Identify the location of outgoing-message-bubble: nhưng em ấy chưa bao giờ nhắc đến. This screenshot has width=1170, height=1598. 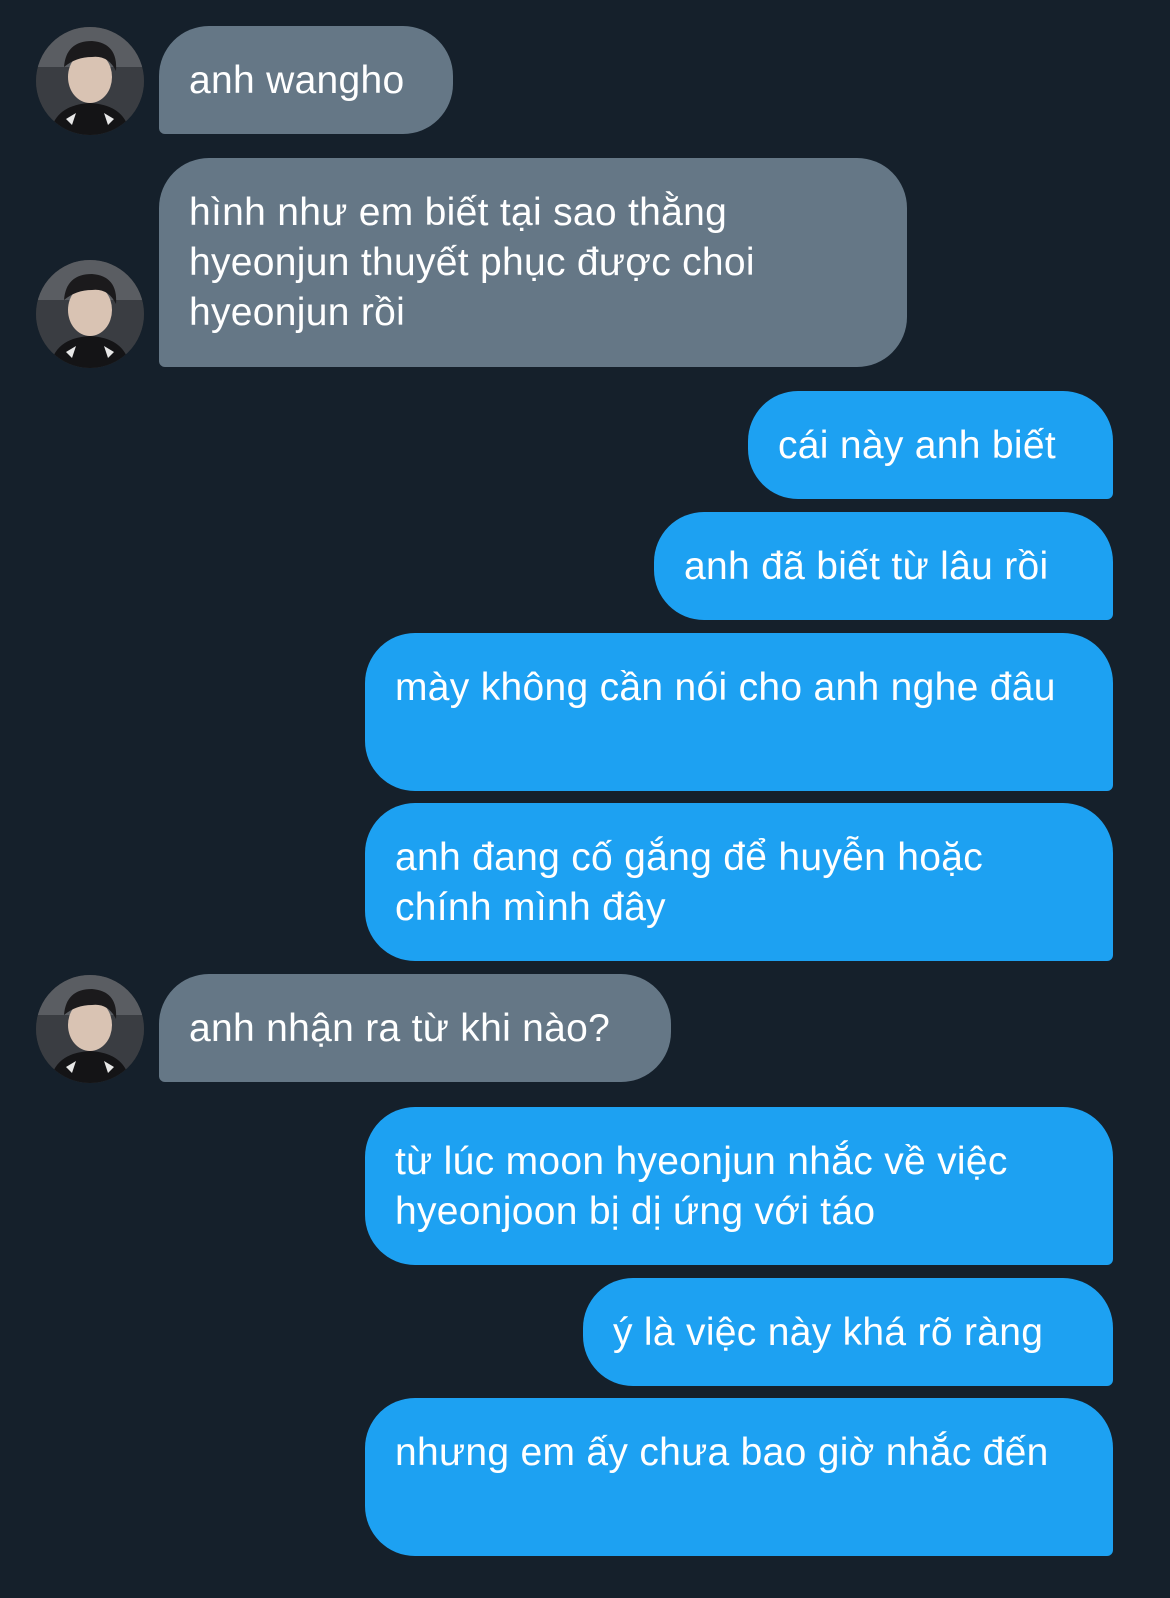
(739, 1477).